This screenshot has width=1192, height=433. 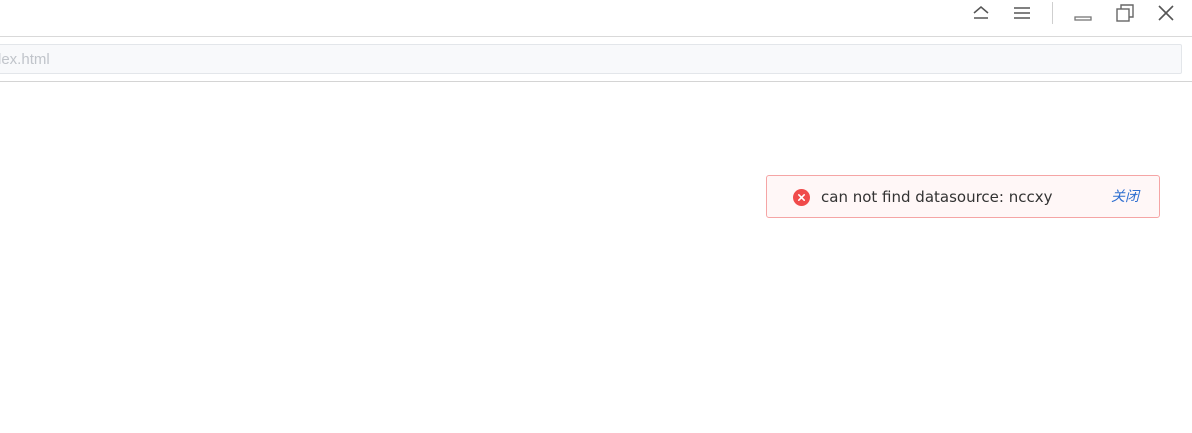 I want to click on restore-icon, so click(x=1125, y=13).